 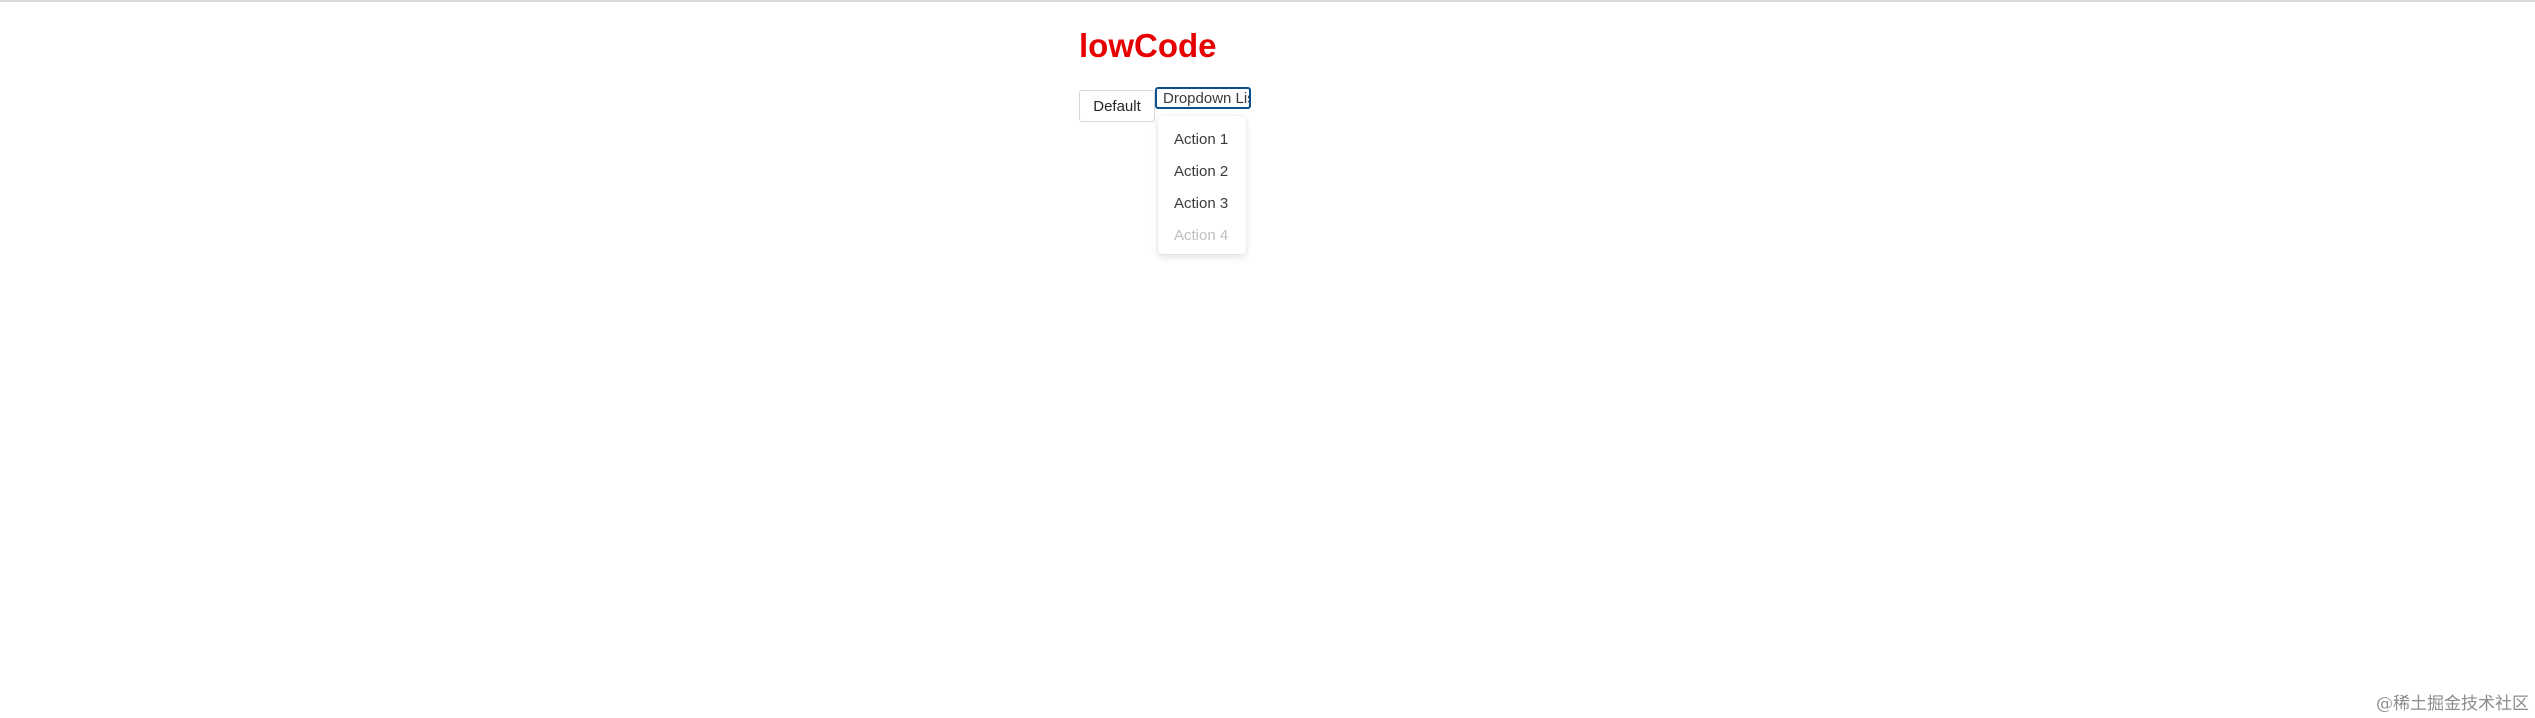 I want to click on default-button: Default, so click(x=1117, y=106).